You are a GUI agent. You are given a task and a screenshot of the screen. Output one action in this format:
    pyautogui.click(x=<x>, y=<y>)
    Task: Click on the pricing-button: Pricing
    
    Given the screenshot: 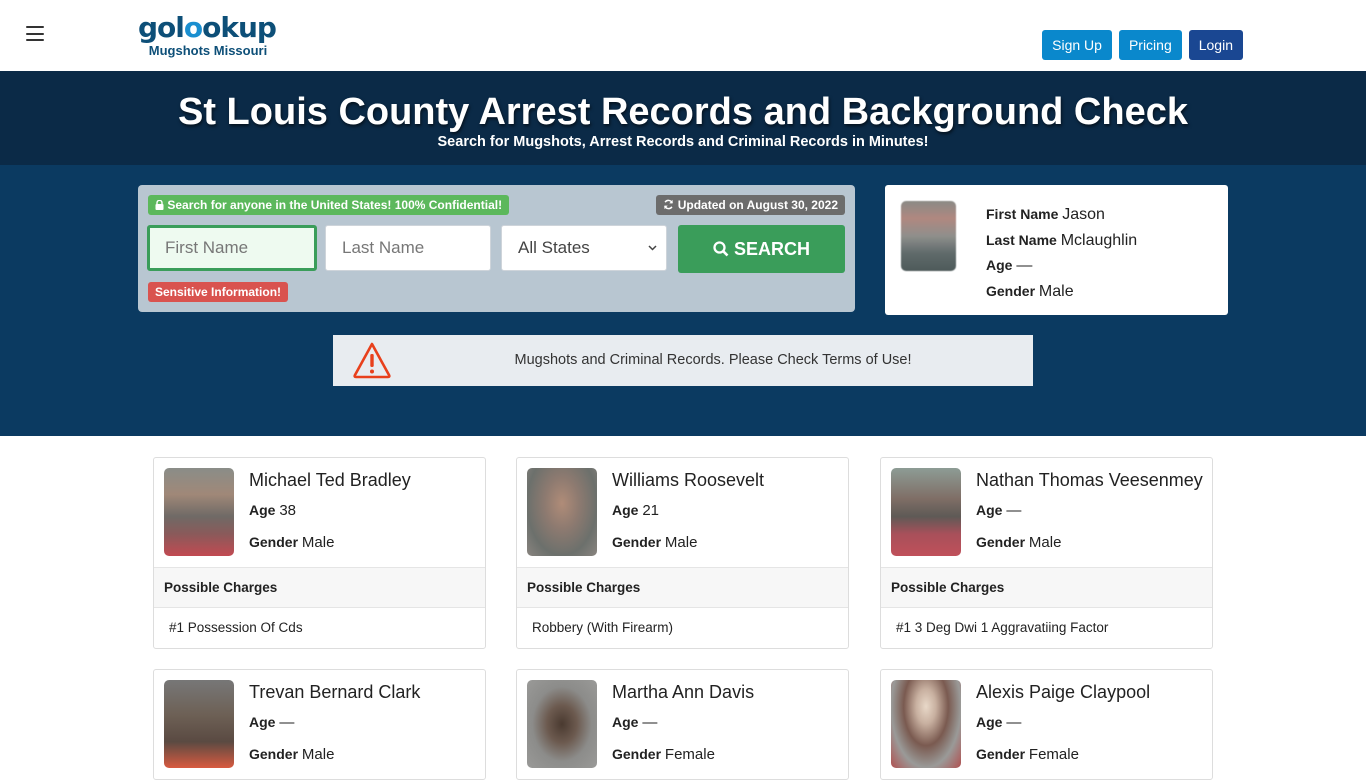 What is the action you would take?
    pyautogui.click(x=1150, y=45)
    